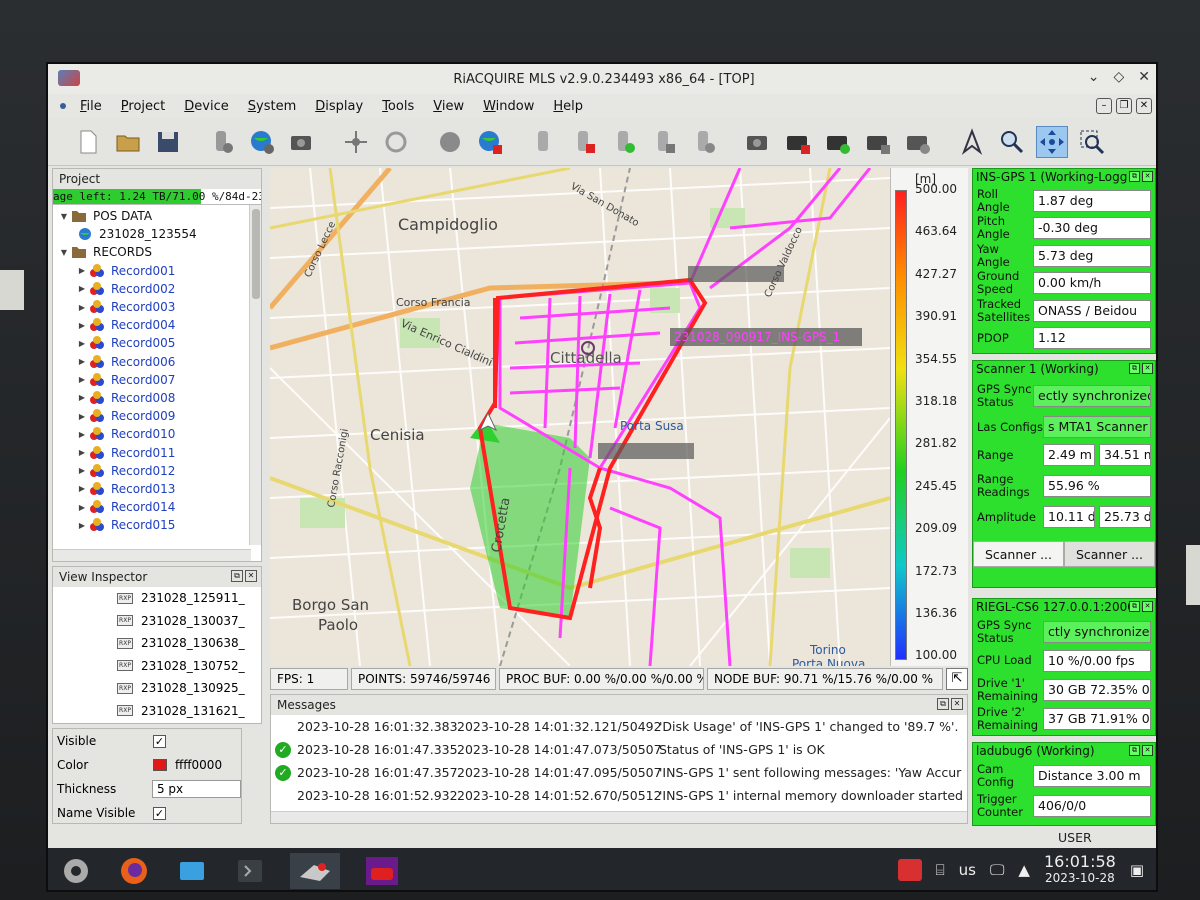 This screenshot has width=1200, height=900. I want to click on pan-icon, so click(1052, 141).